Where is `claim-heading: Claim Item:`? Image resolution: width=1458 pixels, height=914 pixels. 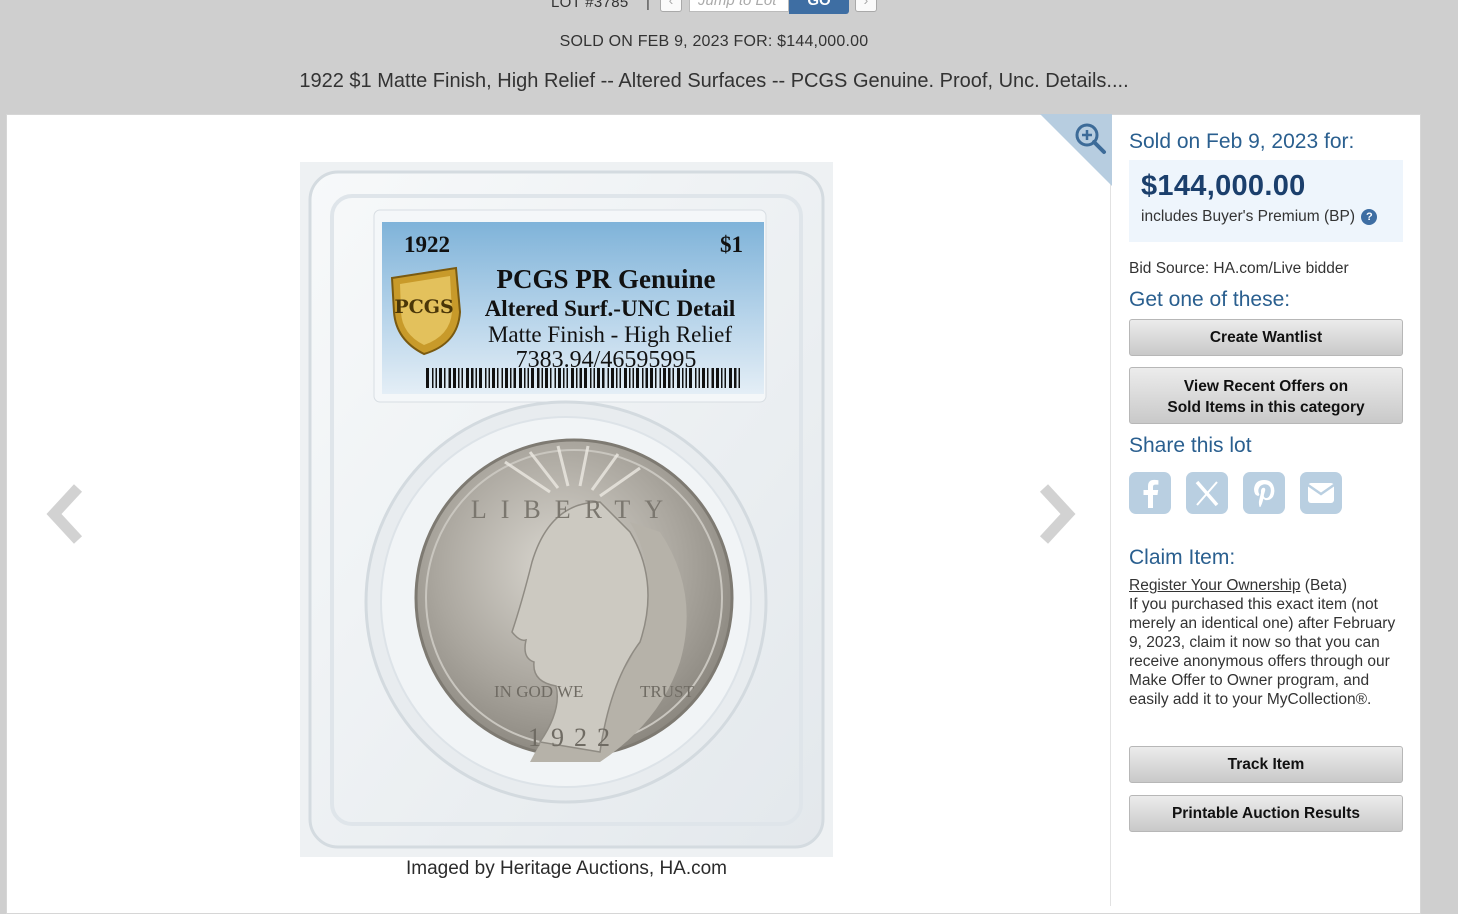 claim-heading: Claim Item: is located at coordinates (1182, 557).